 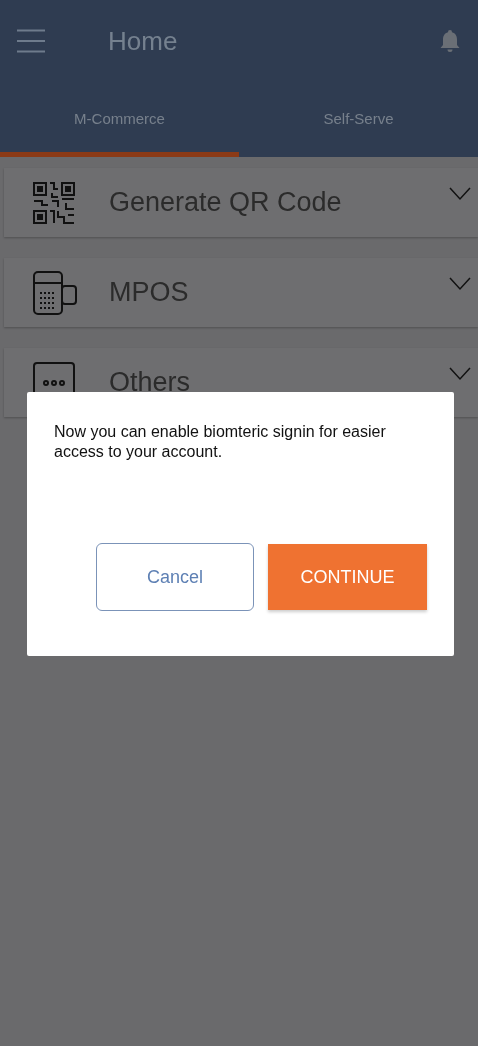 I want to click on bell-icon, so click(x=450, y=41).